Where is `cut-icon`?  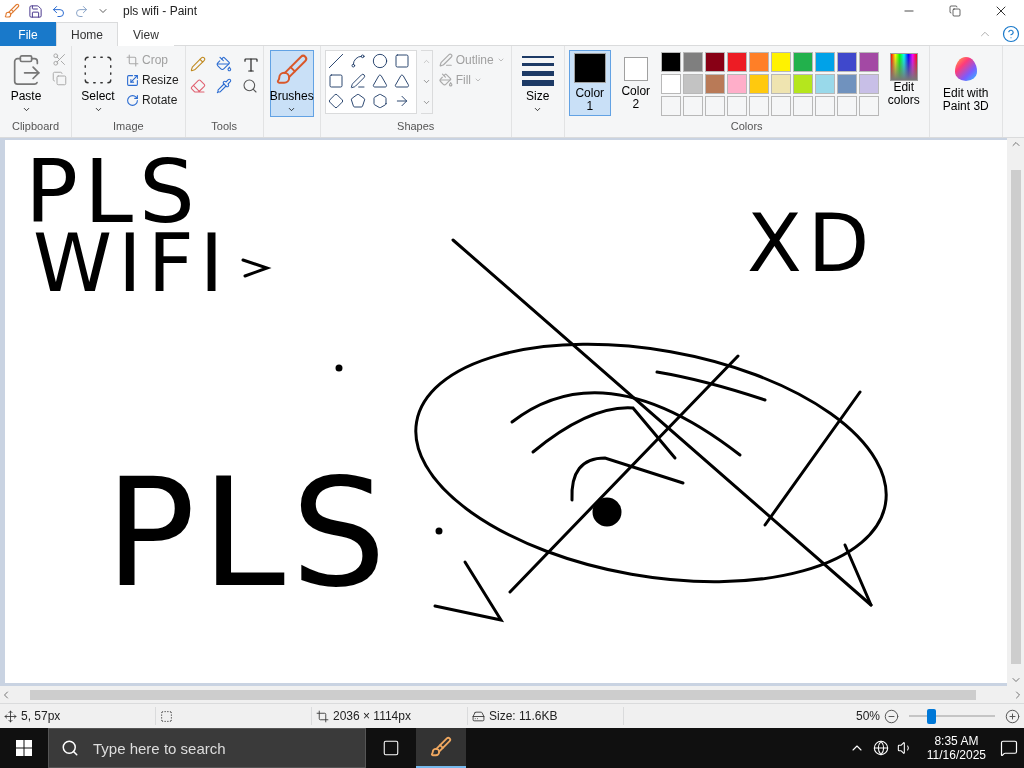
cut-icon is located at coordinates (59, 59).